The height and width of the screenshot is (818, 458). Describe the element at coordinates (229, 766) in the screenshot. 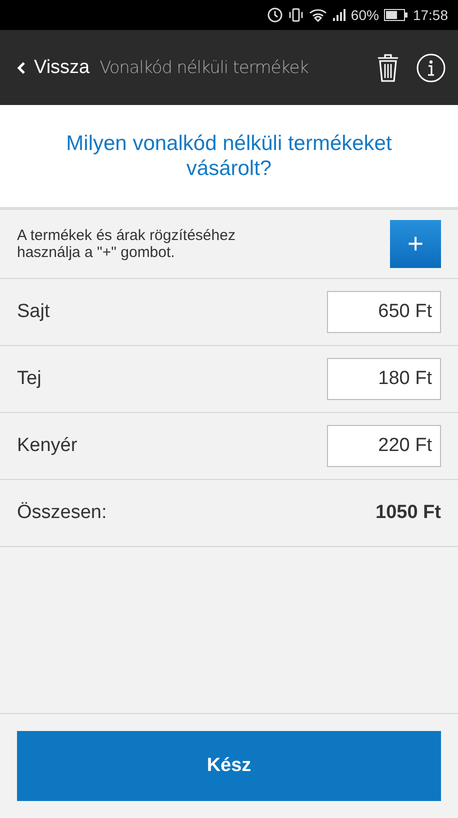

I see `done-button: Kész` at that location.